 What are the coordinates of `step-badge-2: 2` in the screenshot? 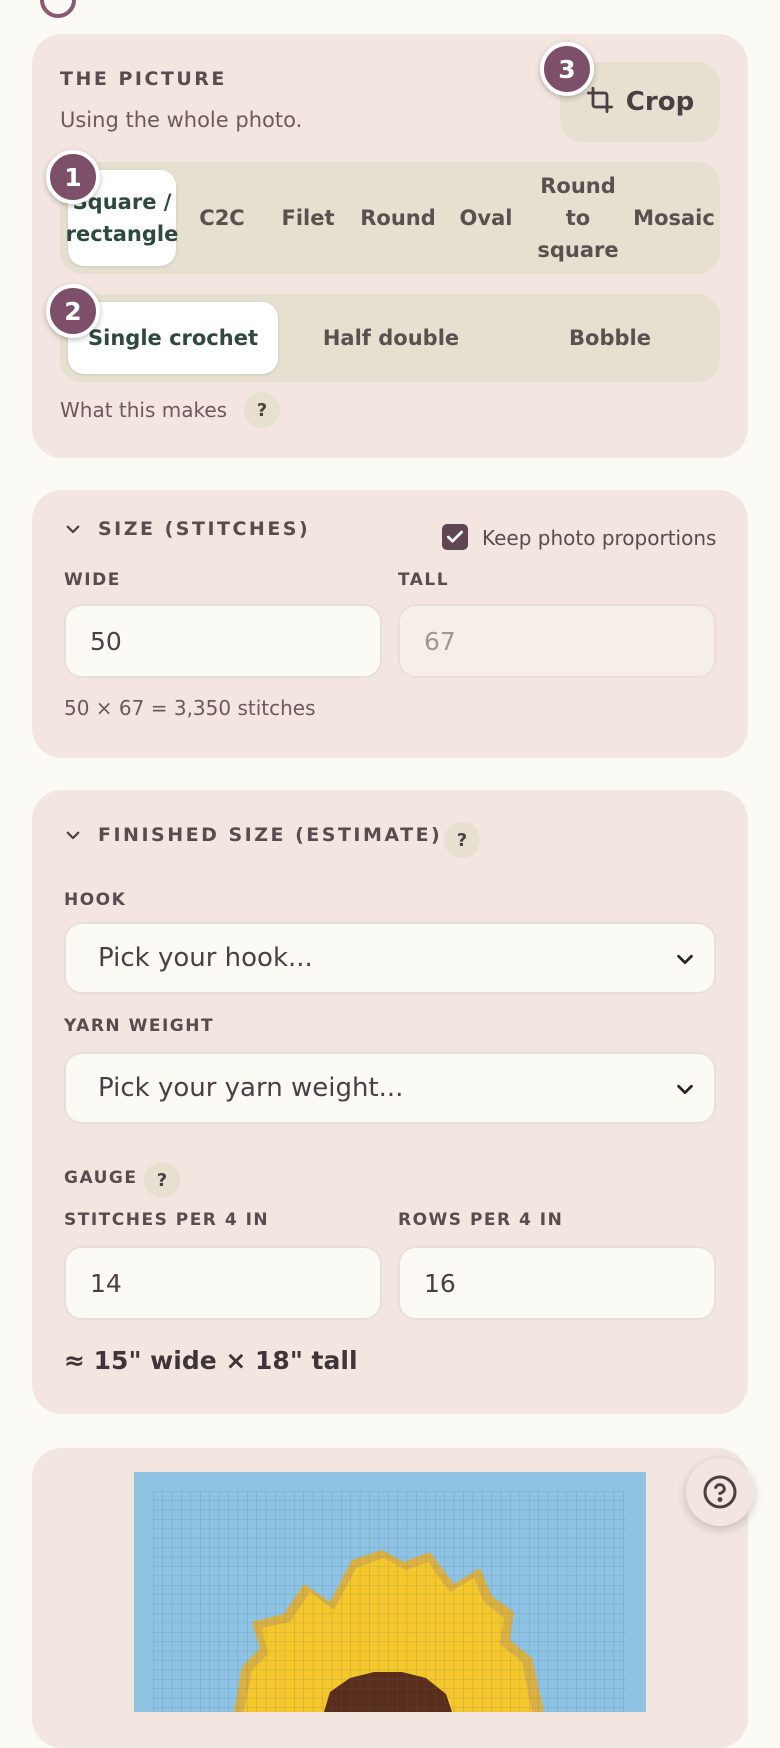 It's located at (73, 311).